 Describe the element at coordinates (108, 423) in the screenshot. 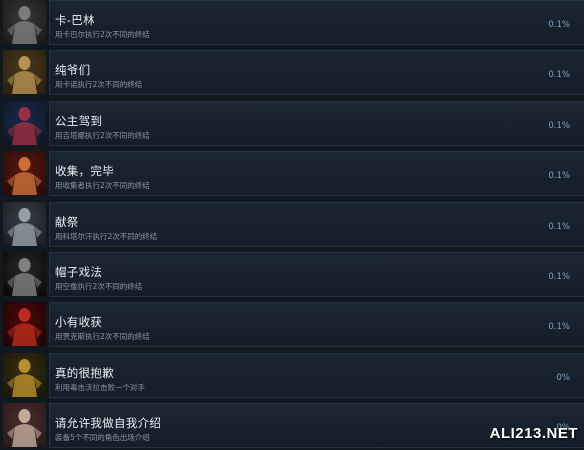

I see `achievement-title: 请允许我做自我介绍` at that location.